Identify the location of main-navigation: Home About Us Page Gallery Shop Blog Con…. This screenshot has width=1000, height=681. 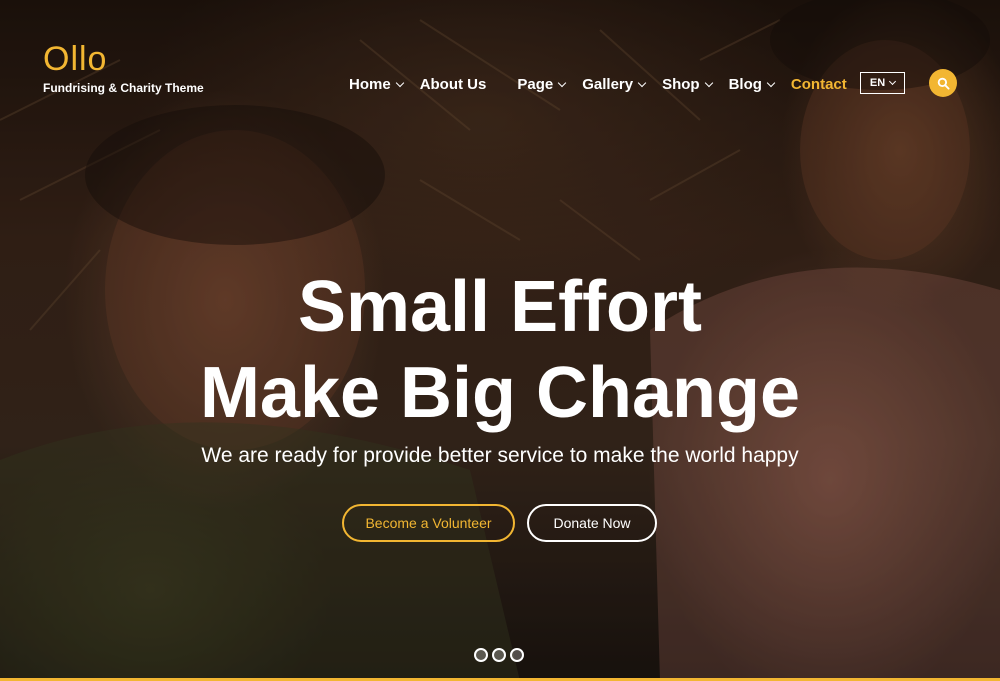
(606, 84).